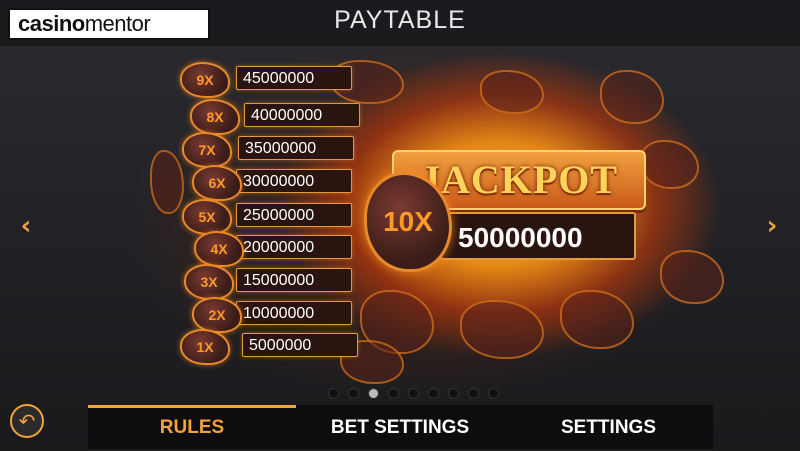 The width and height of the screenshot is (800, 451). What do you see at coordinates (294, 247) in the screenshot?
I see `payout-amount: 20000000` at bounding box center [294, 247].